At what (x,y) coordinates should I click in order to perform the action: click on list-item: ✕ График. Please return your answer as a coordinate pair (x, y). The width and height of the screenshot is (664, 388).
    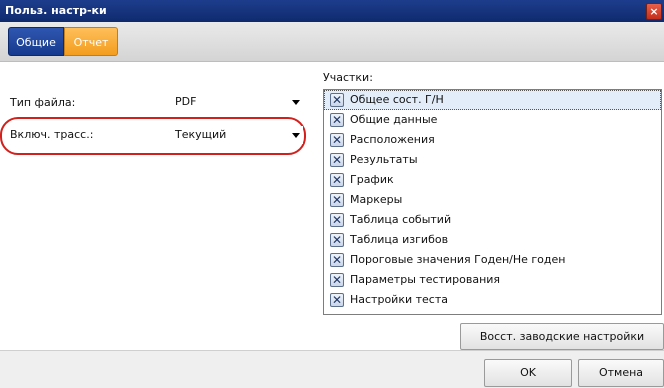
    Looking at the image, I should click on (492, 180).